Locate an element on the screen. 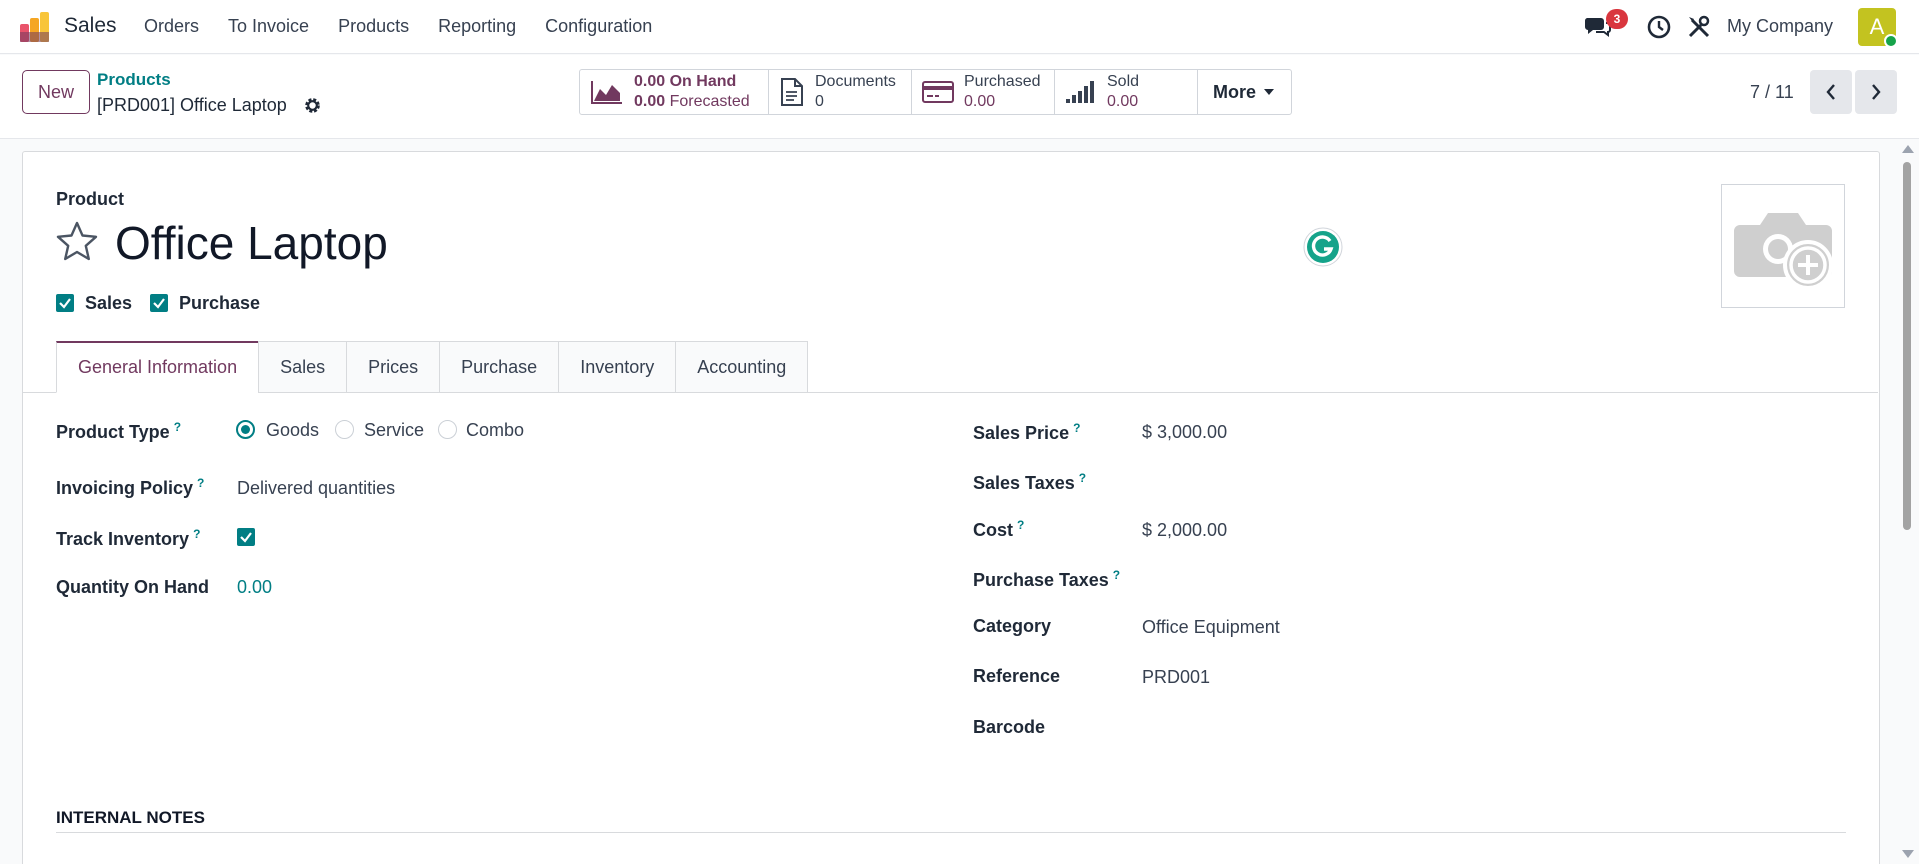 Image resolution: width=1919 pixels, height=864 pixels. smart-buttons: 0.00 On Hand 0.00 Forecasted Documents 0 is located at coordinates (935, 92).